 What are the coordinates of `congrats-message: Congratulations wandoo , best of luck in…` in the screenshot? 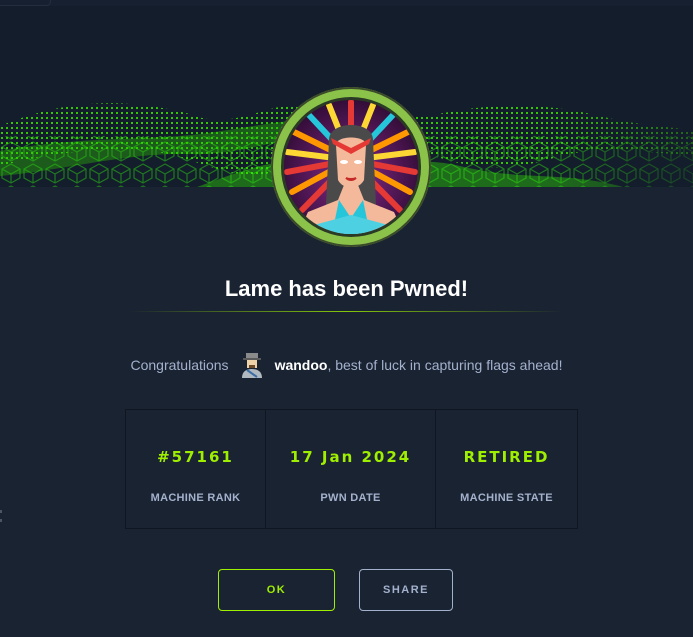 It's located at (346, 365).